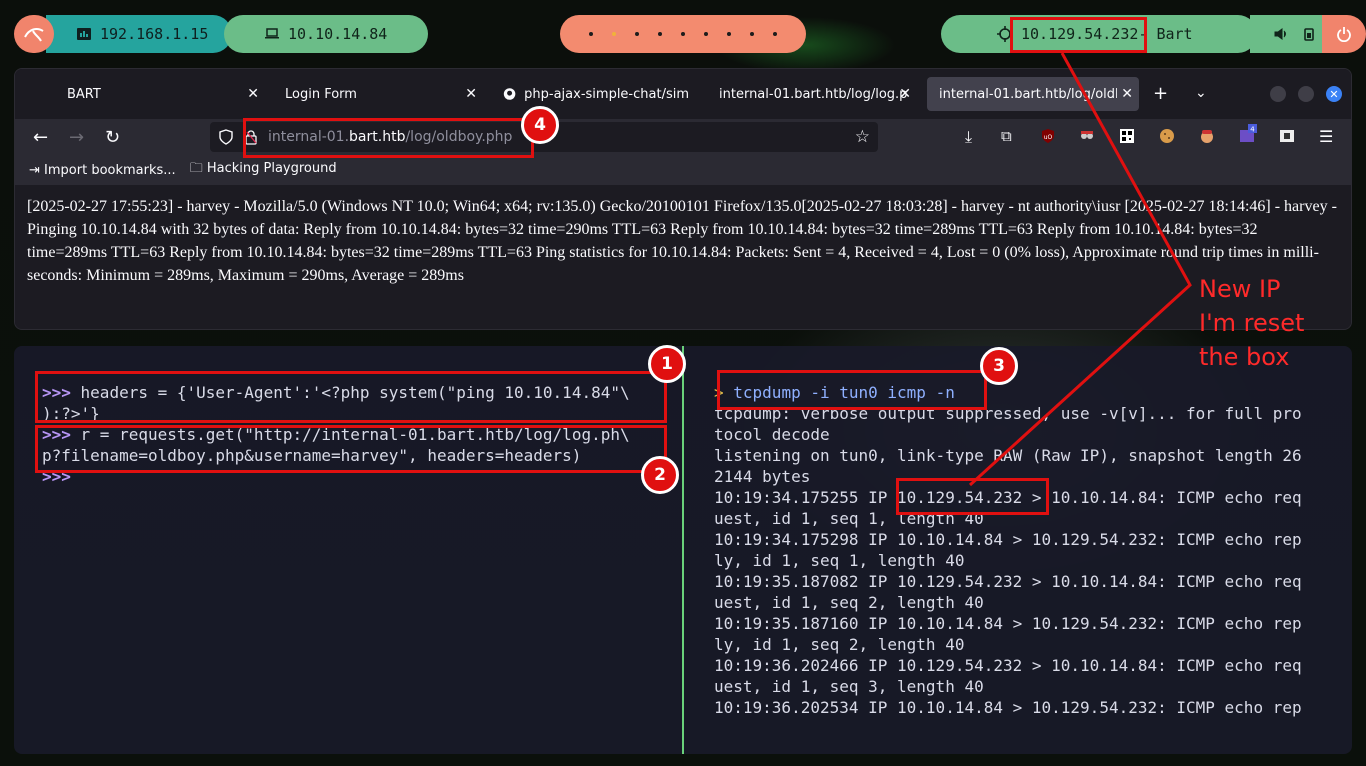  I want to click on note-line: I'm reset, so click(1252, 323).